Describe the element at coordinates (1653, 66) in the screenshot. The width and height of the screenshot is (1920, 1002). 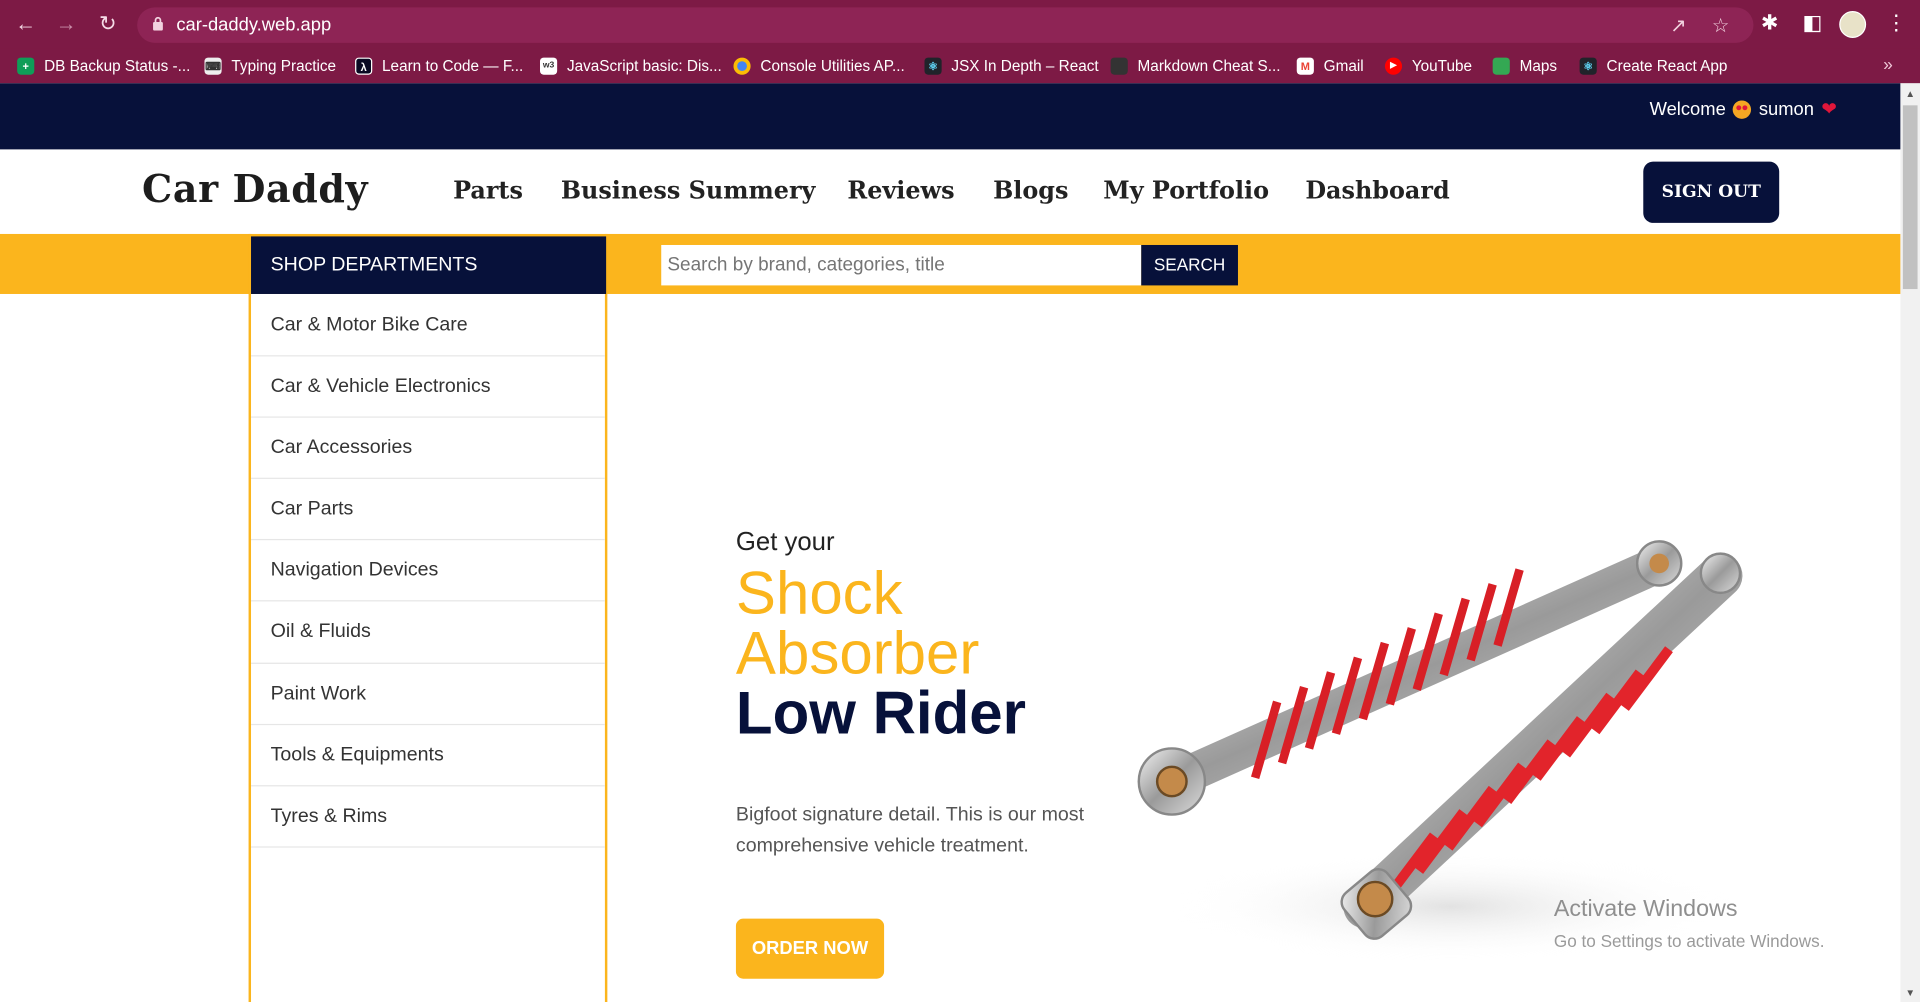
I see `bookmark-create-react-app: ⚛ Create React App` at that location.